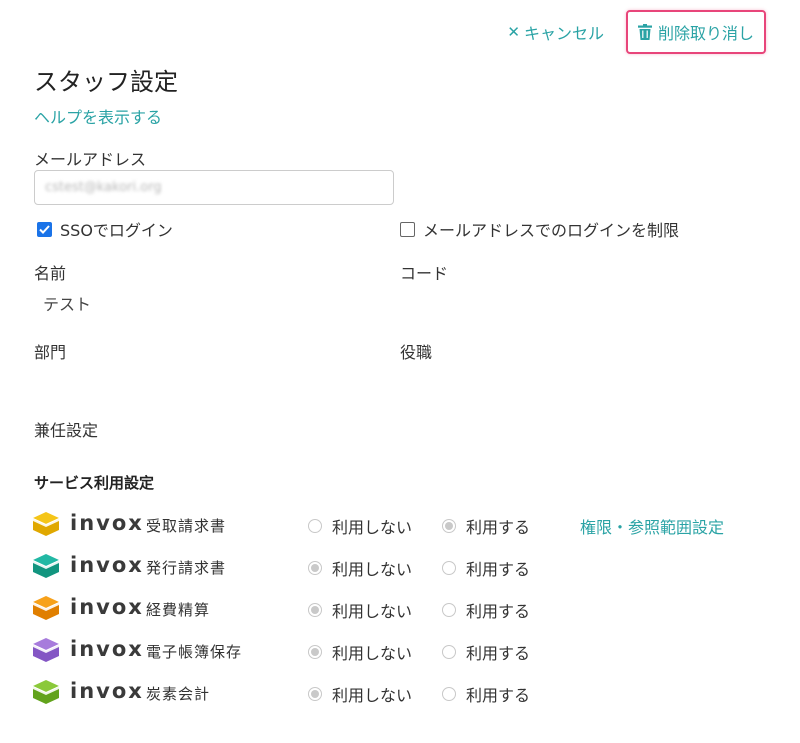 The height and width of the screenshot is (743, 800). I want to click on position-label: 役職, so click(416, 352).